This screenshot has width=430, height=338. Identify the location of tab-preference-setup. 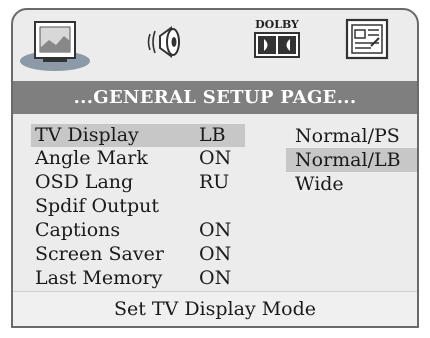
(367, 41).